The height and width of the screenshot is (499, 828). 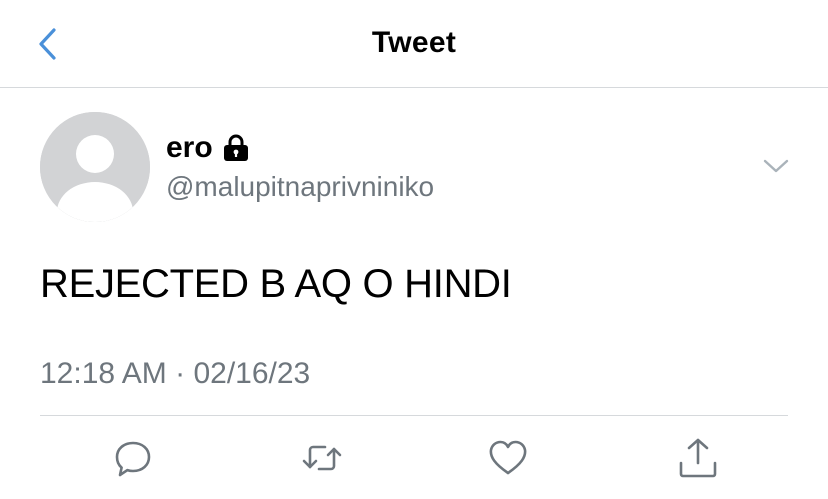 I want to click on like-button, so click(x=508, y=458).